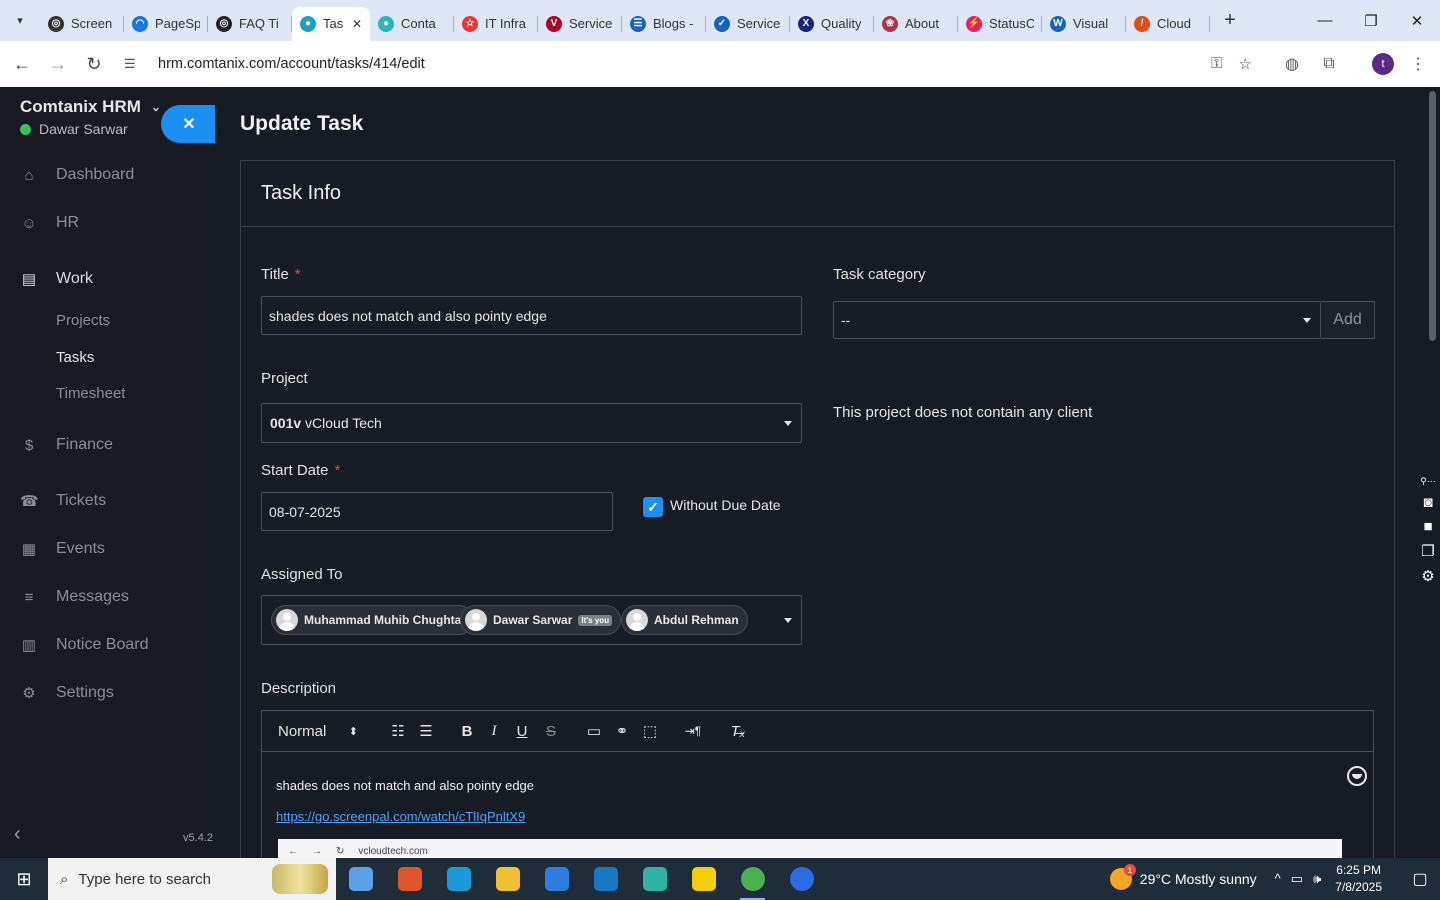 This screenshot has width=1440, height=900. I want to click on windows-start-button: ⊞, so click(24, 879).